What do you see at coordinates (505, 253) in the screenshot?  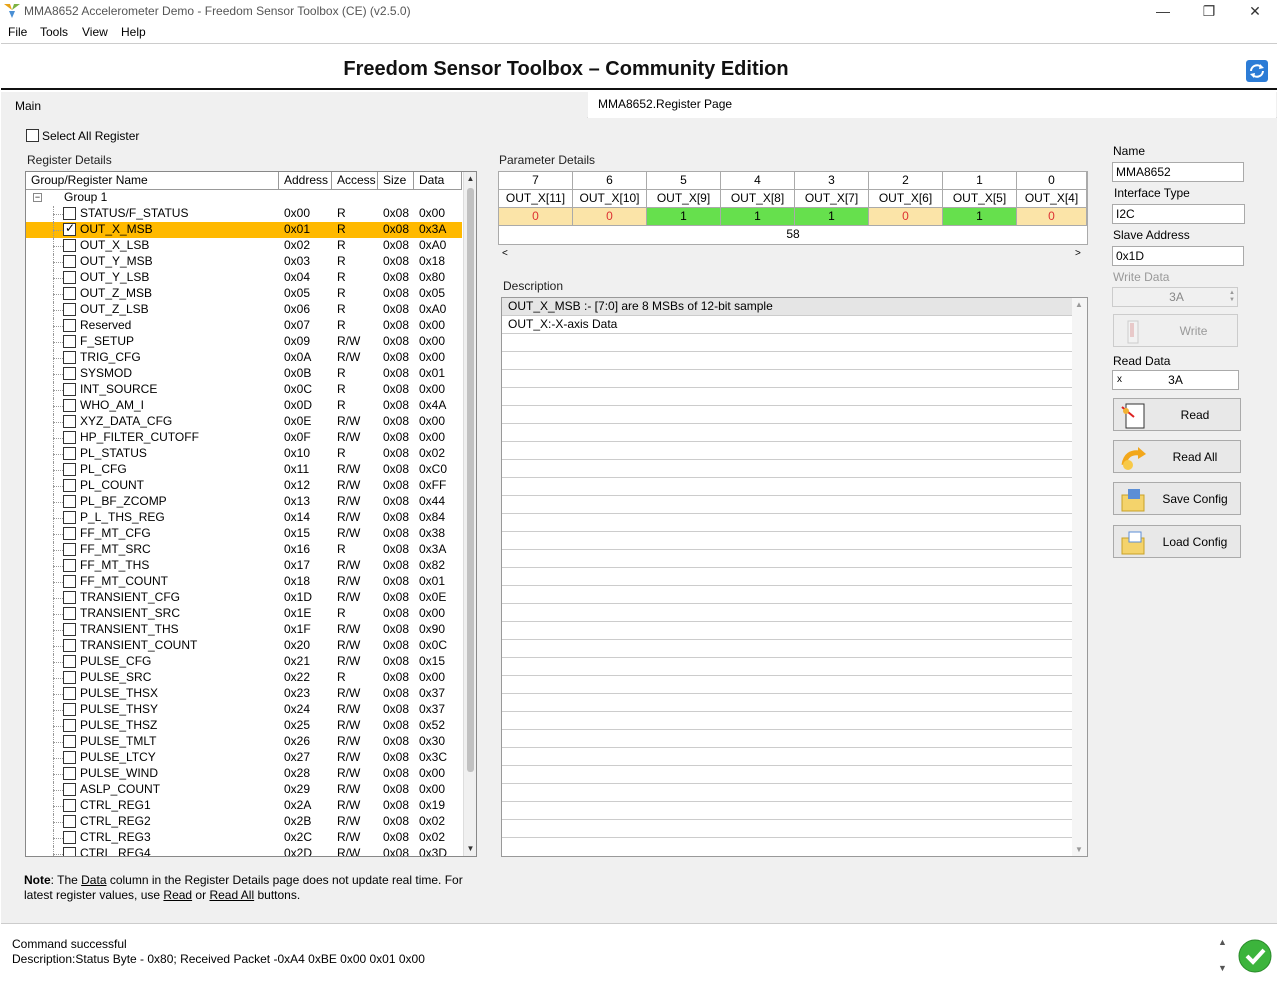 I see `scroll-left-icon: <` at bounding box center [505, 253].